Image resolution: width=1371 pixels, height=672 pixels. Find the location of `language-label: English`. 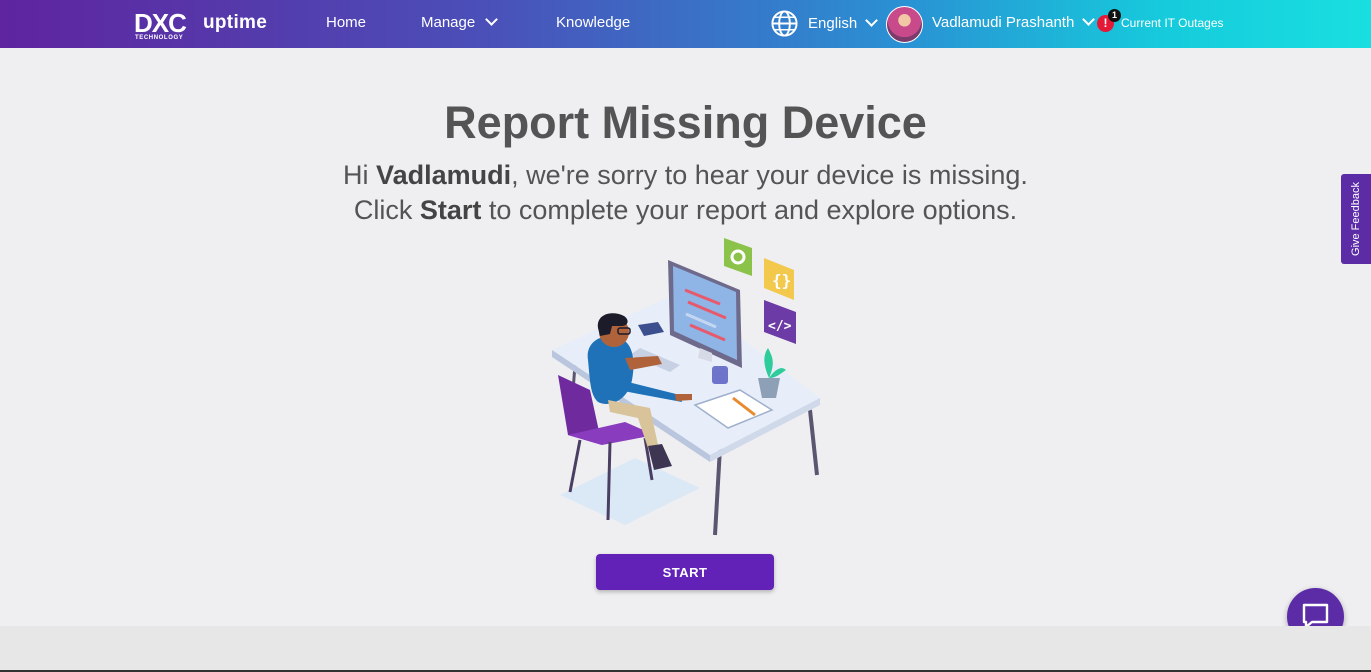

language-label: English is located at coordinates (833, 23).